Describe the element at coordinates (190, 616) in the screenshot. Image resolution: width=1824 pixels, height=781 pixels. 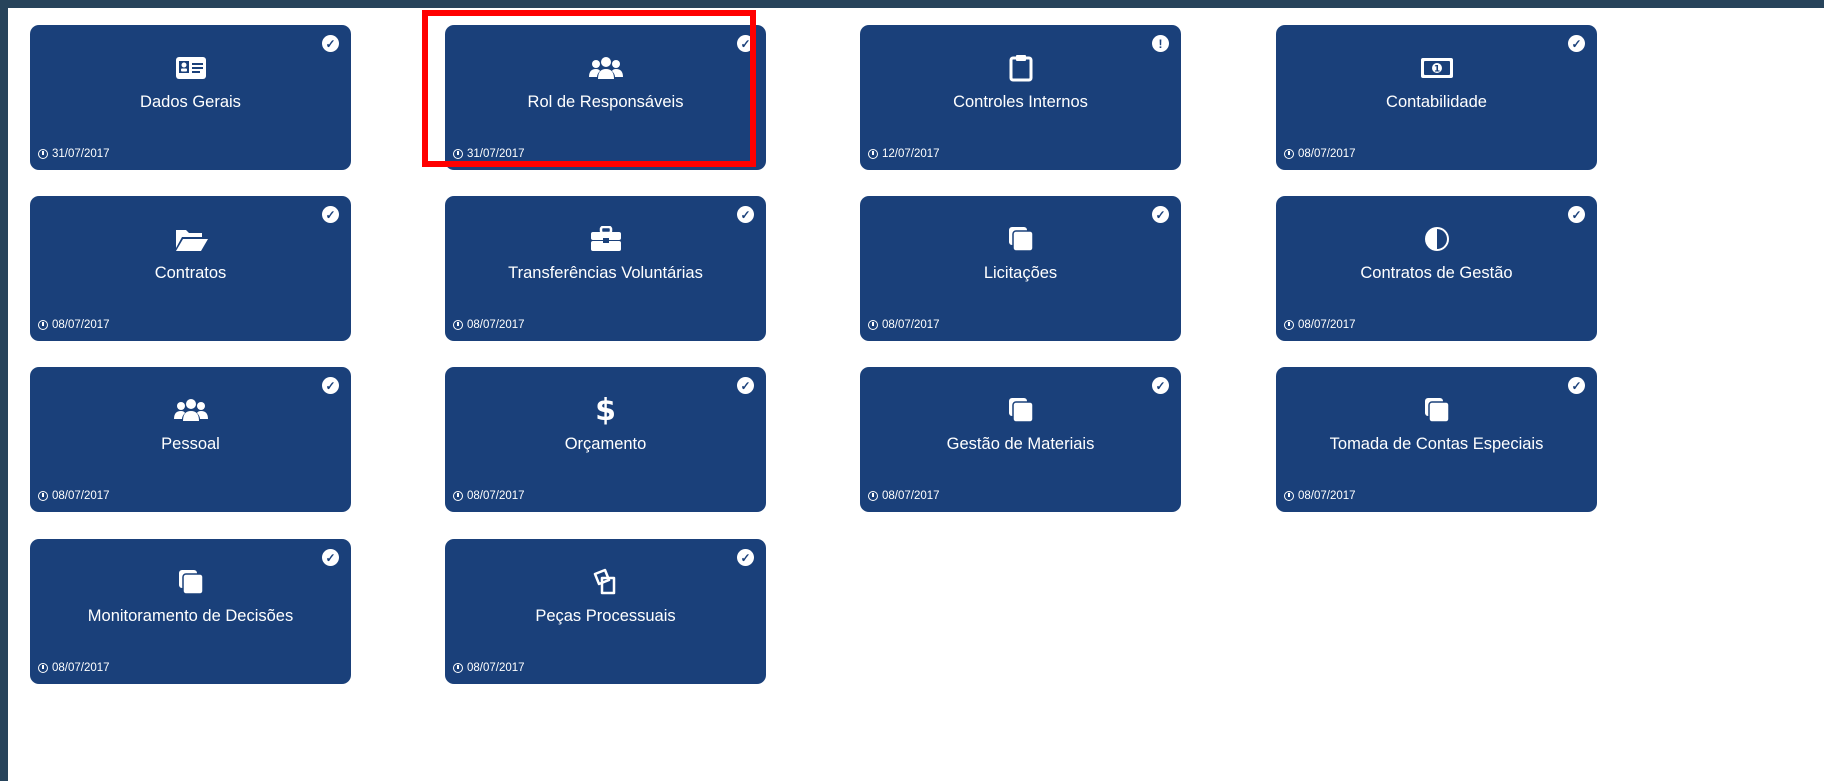
I see `tile-title: Monitoramento de Decisões` at that location.